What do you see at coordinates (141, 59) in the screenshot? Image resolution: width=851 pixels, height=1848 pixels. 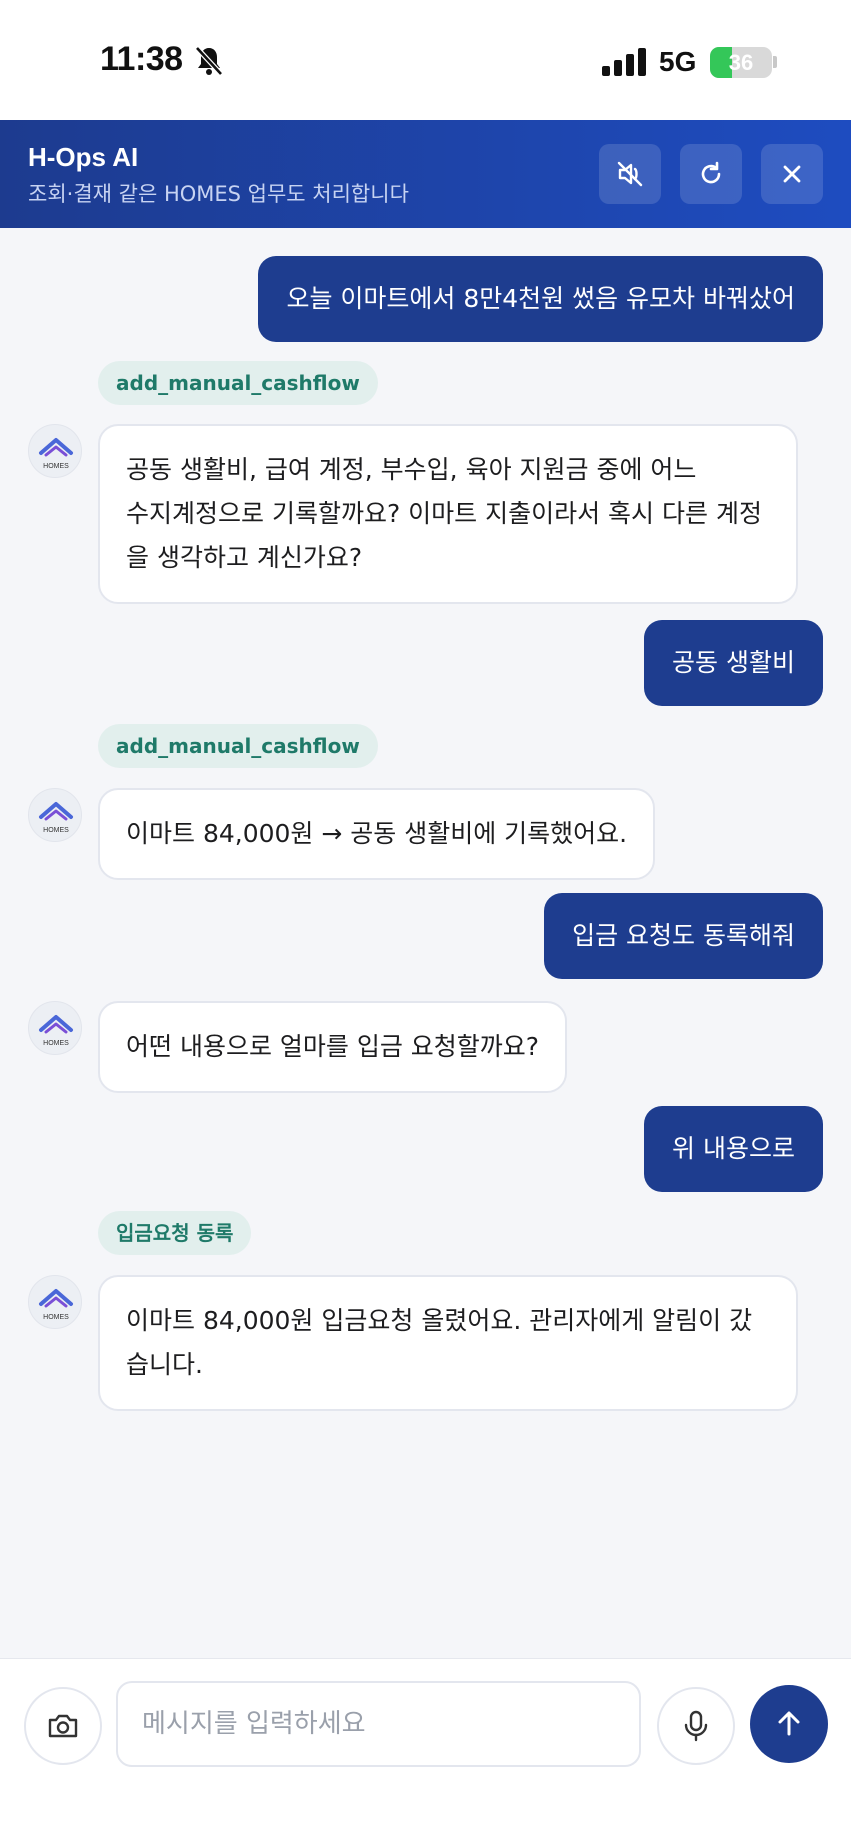 I see `status-time: 11:38` at bounding box center [141, 59].